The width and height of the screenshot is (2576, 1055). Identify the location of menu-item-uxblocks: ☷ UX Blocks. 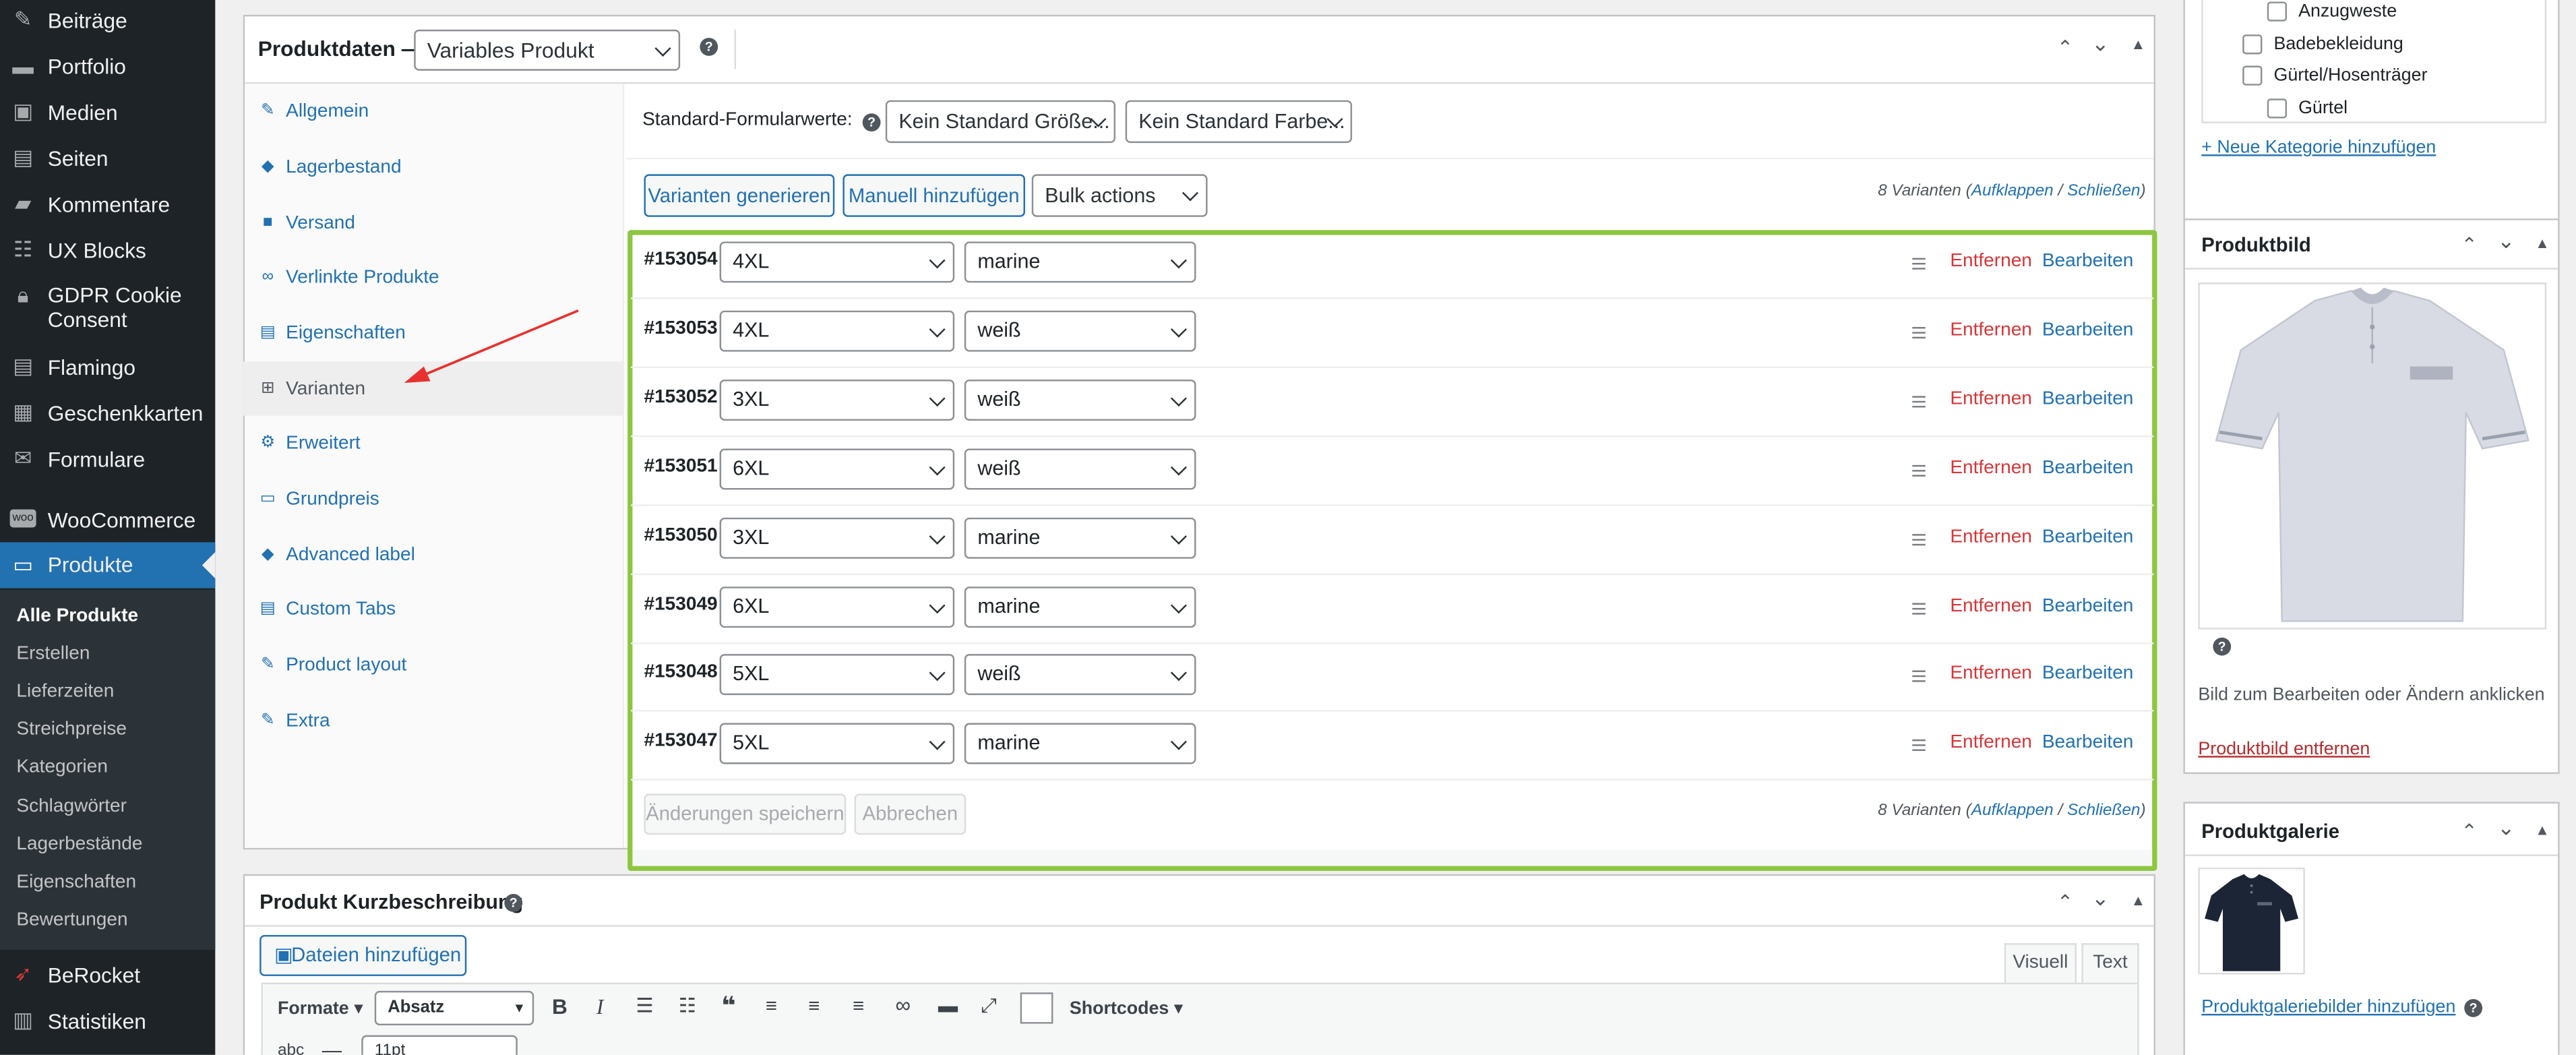
(108, 250).